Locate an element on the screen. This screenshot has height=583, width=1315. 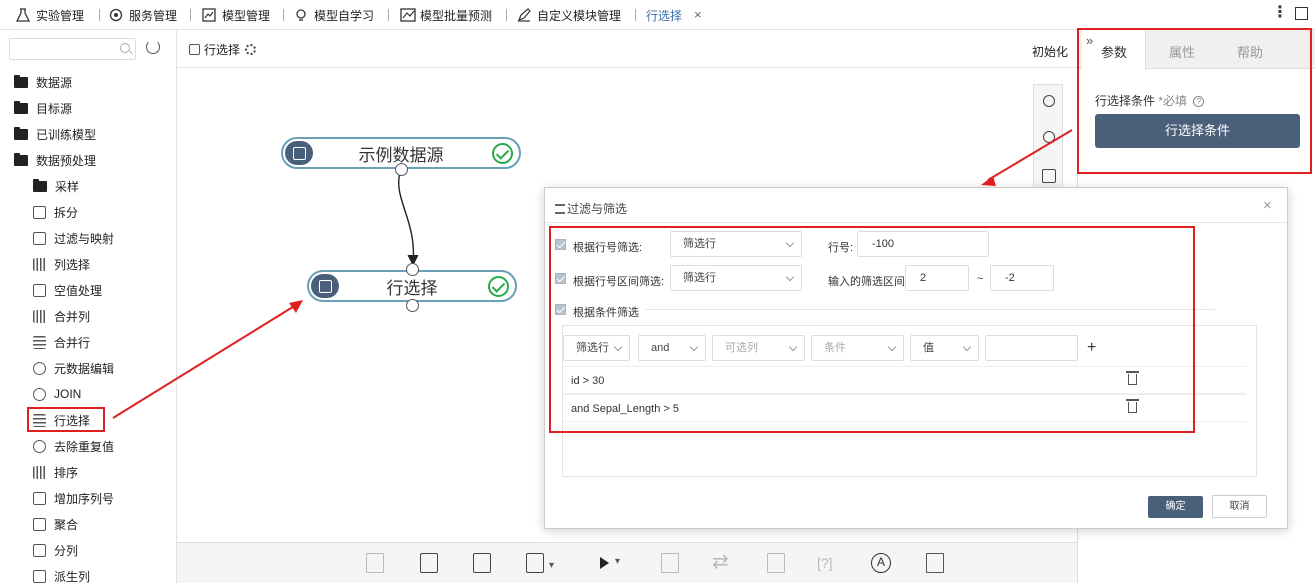
split-column-icon is located at coordinates (39, 550).